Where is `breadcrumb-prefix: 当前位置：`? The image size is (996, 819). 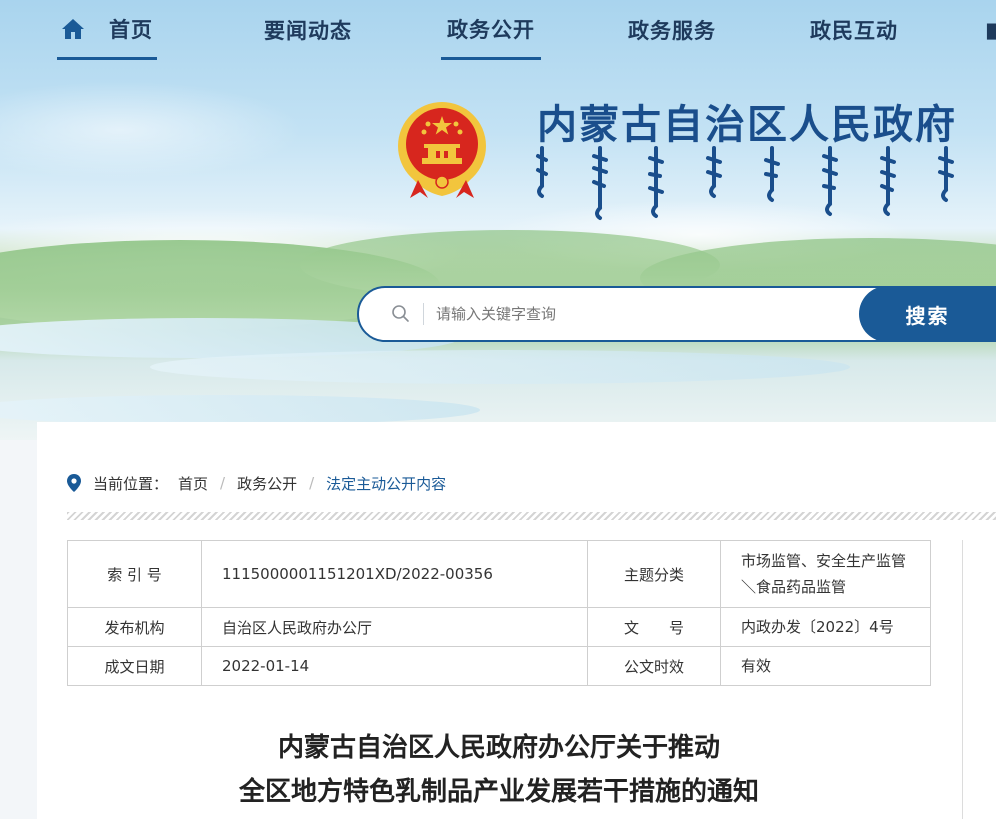 breadcrumb-prefix: 当前位置： is located at coordinates (131, 483).